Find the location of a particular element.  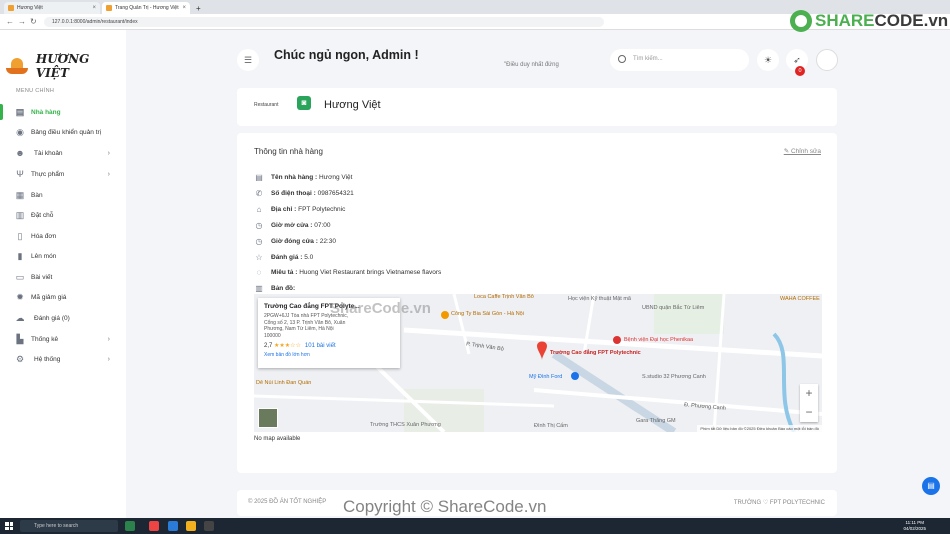

info-row-label: Giờ mở cửa : is located at coordinates (292, 225).